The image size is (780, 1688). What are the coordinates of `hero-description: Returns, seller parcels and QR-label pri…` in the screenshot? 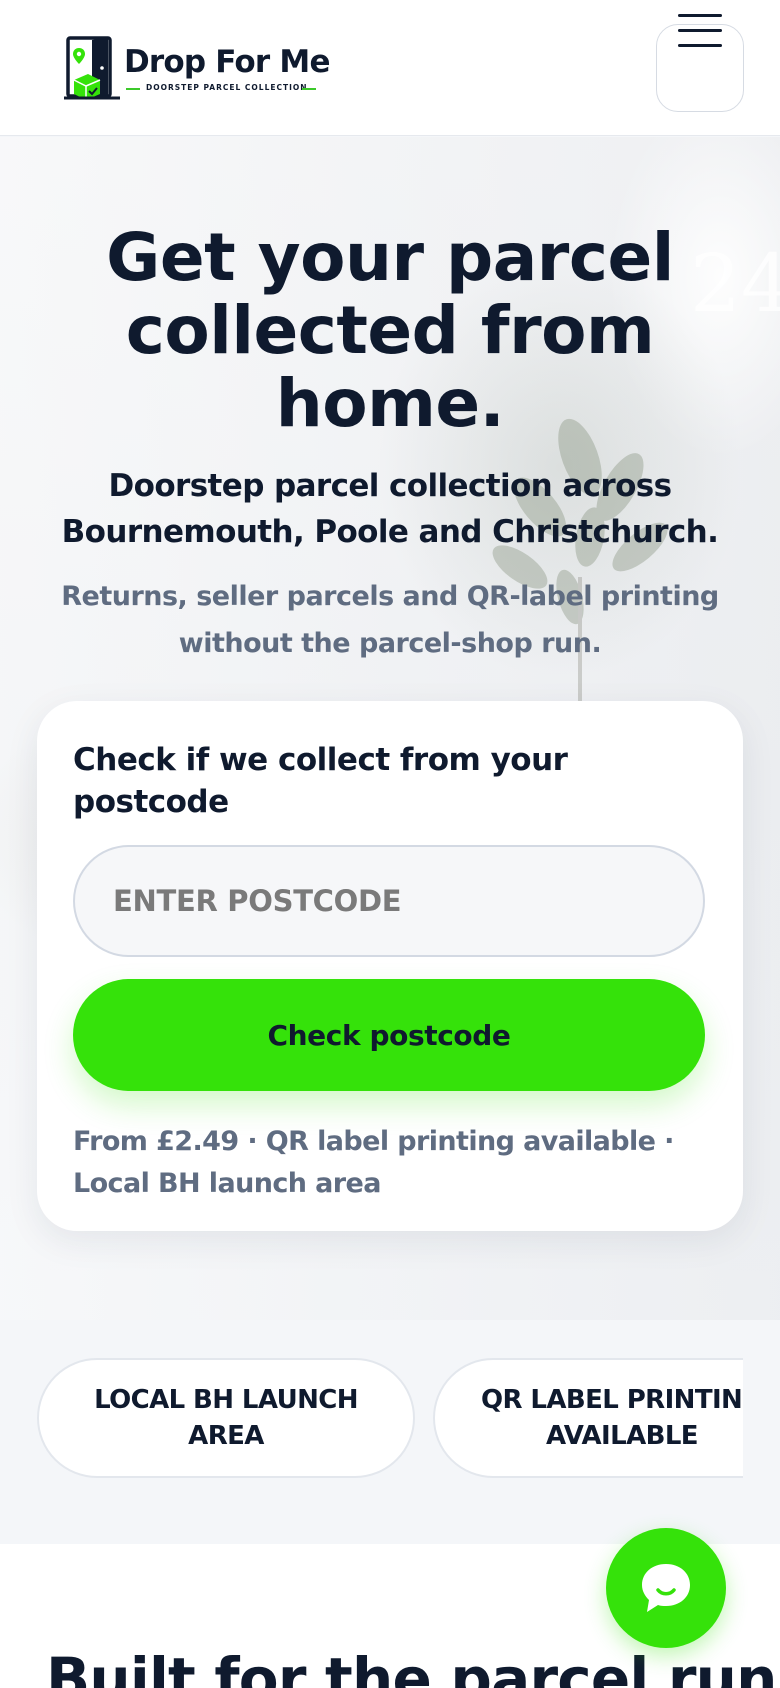 It's located at (390, 620).